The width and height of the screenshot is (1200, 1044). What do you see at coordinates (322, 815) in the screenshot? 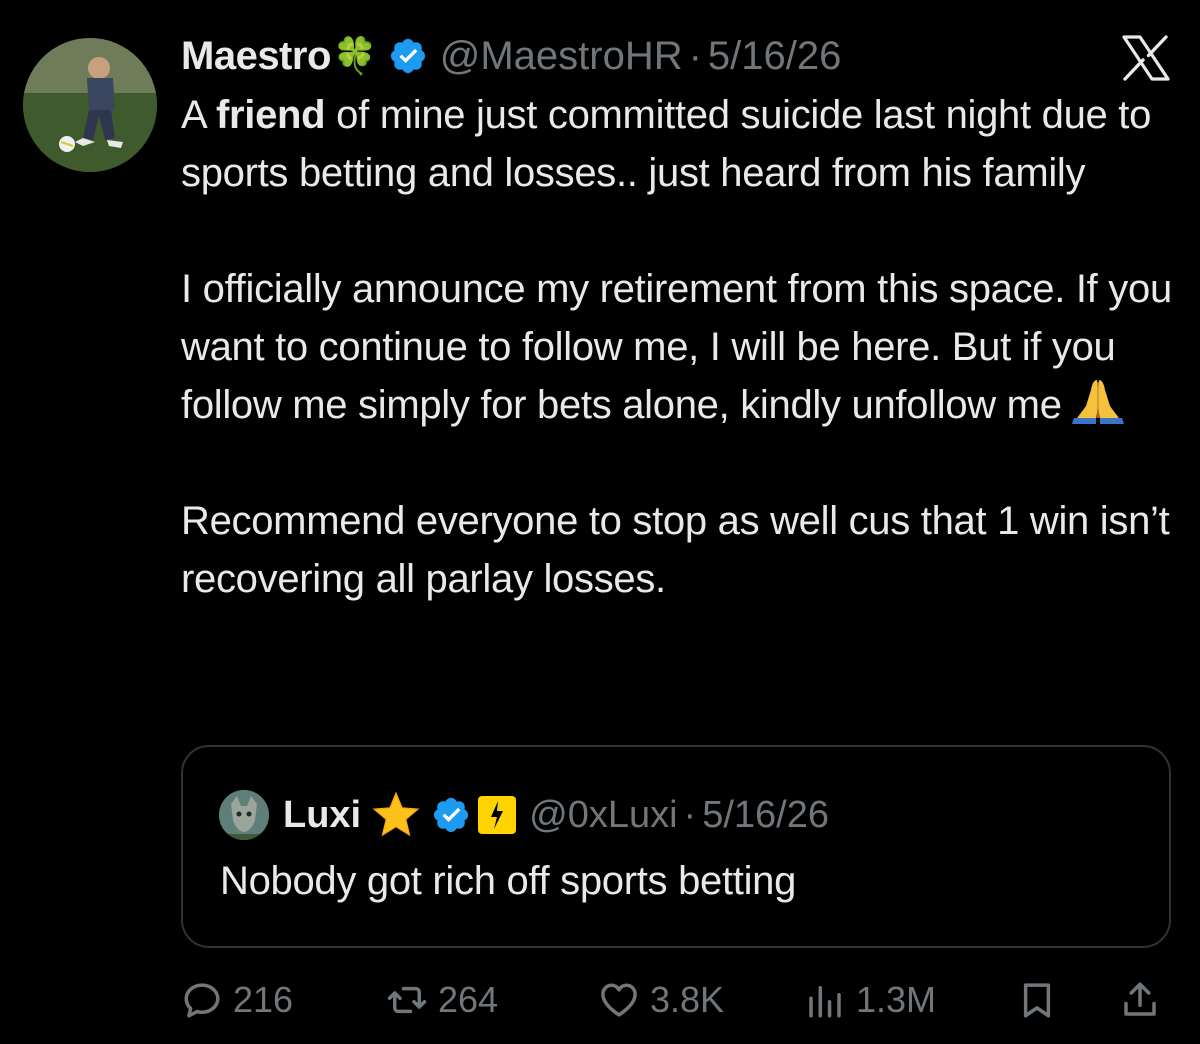
I see `quoted-author-display-name: Luxi` at bounding box center [322, 815].